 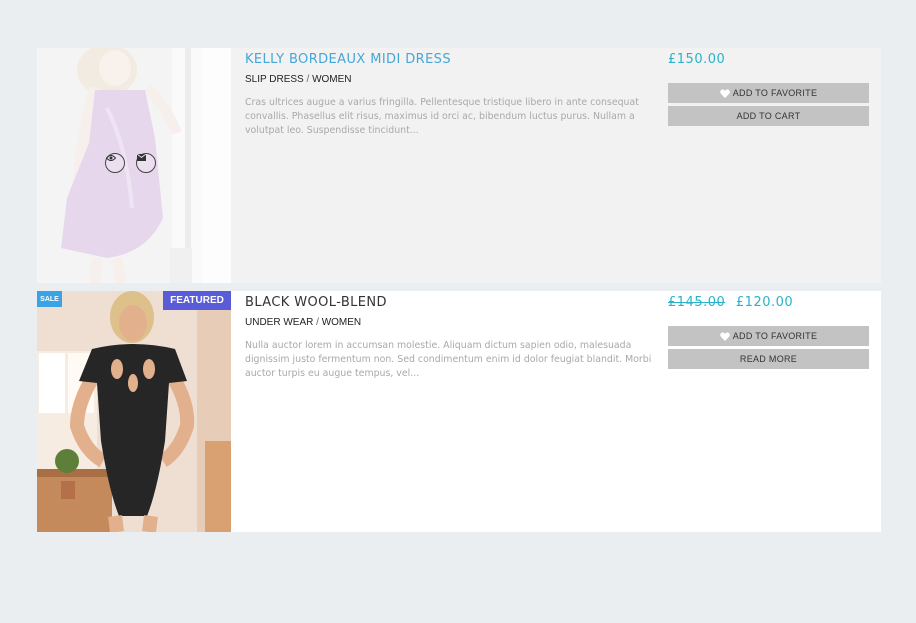 I want to click on eye-icon, so click(x=111, y=158).